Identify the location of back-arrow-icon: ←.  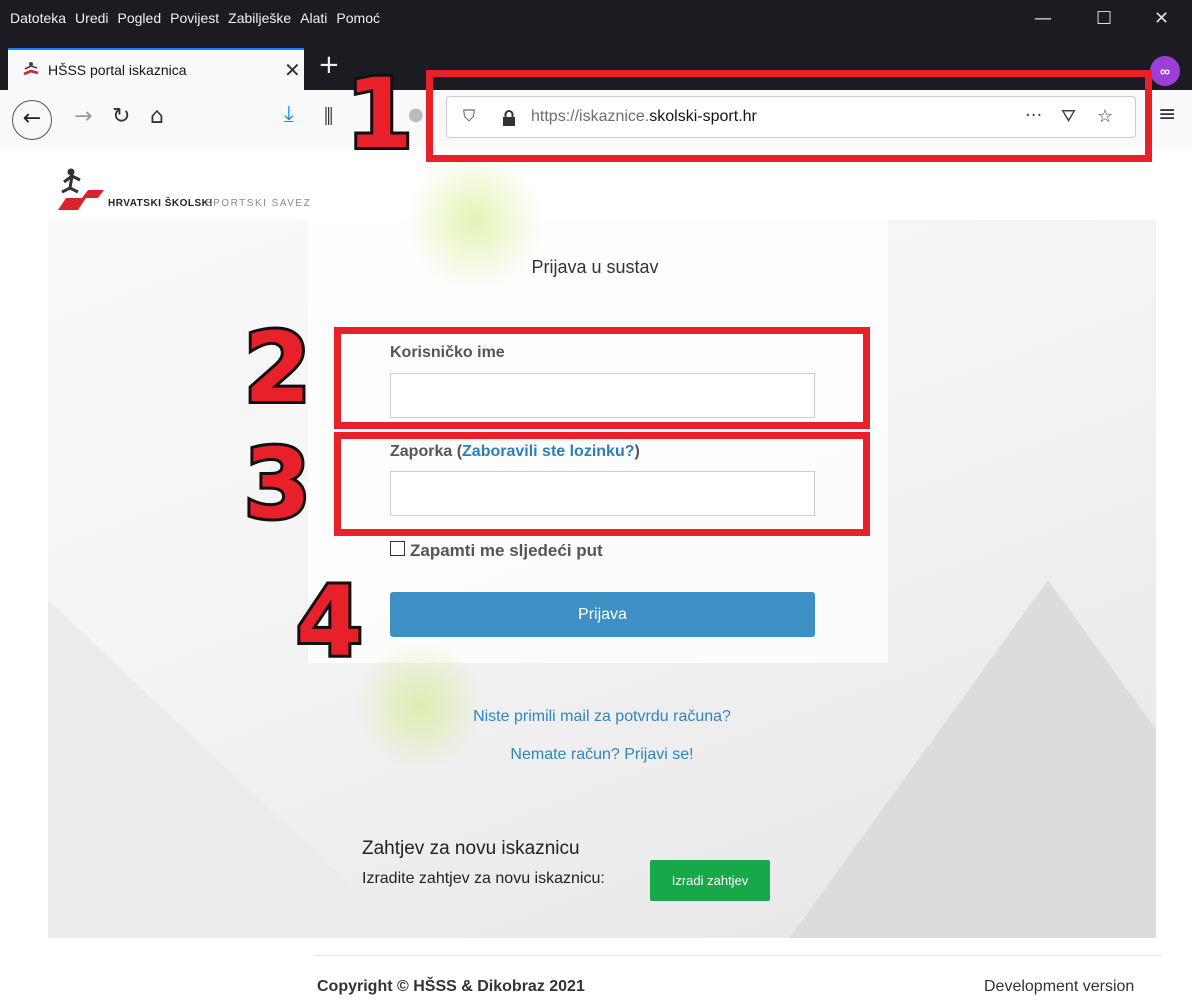
(32, 120).